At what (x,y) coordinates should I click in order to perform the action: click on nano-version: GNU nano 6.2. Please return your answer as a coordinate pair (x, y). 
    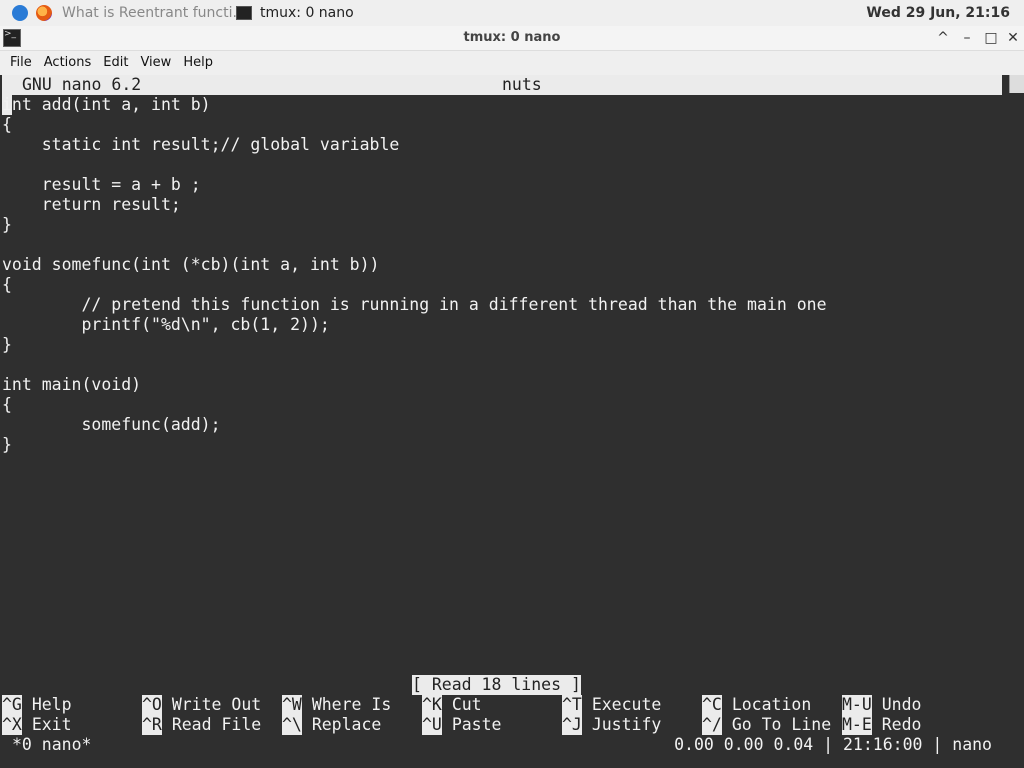
    Looking at the image, I should click on (82, 84).